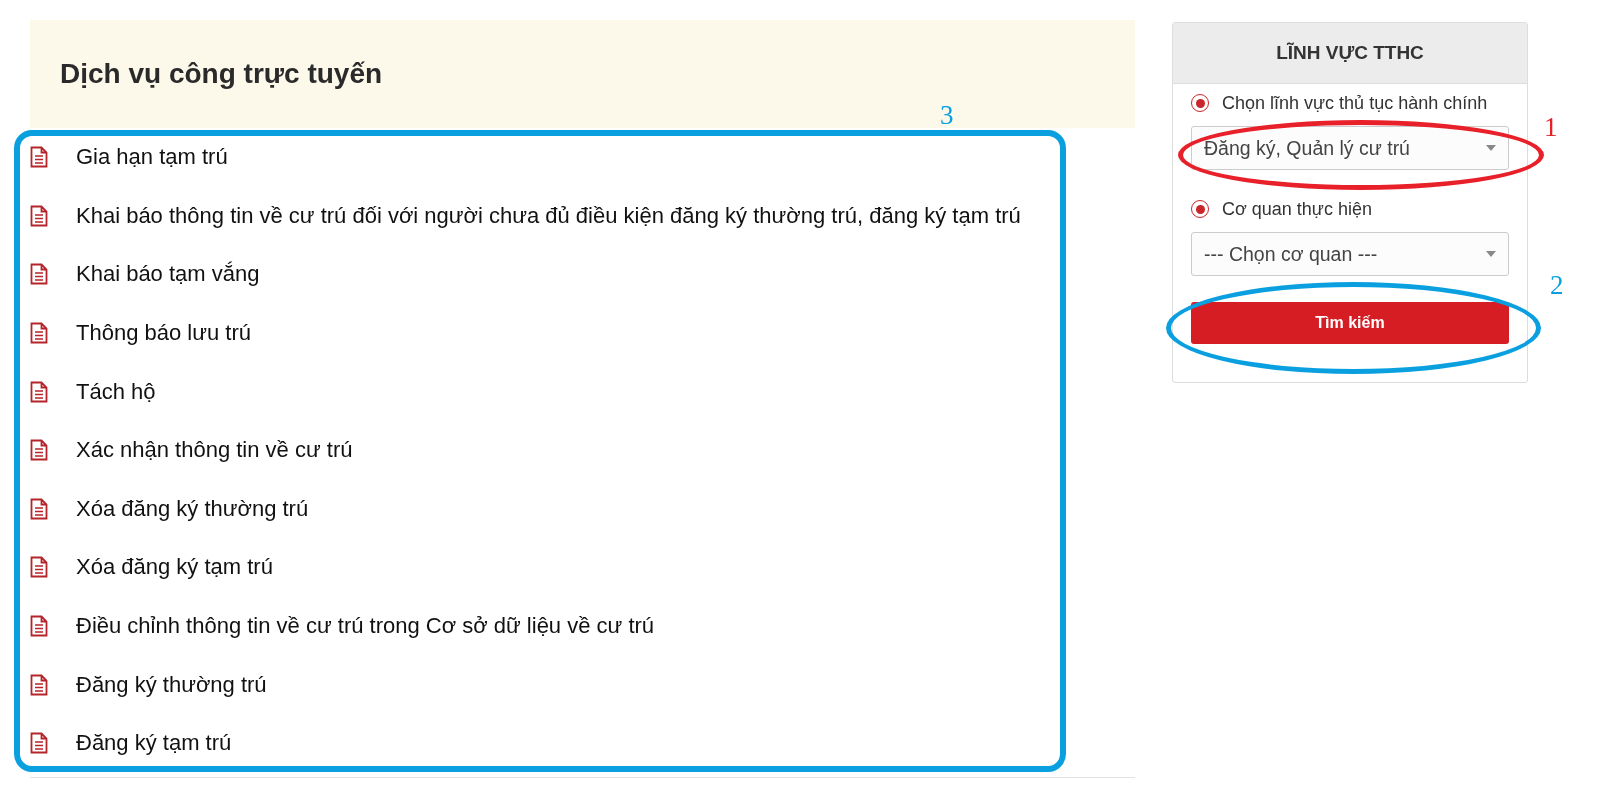 The image size is (1610, 801). What do you see at coordinates (1350, 53) in the screenshot?
I see `panel-title: LĨNH VỰC TTHC` at bounding box center [1350, 53].